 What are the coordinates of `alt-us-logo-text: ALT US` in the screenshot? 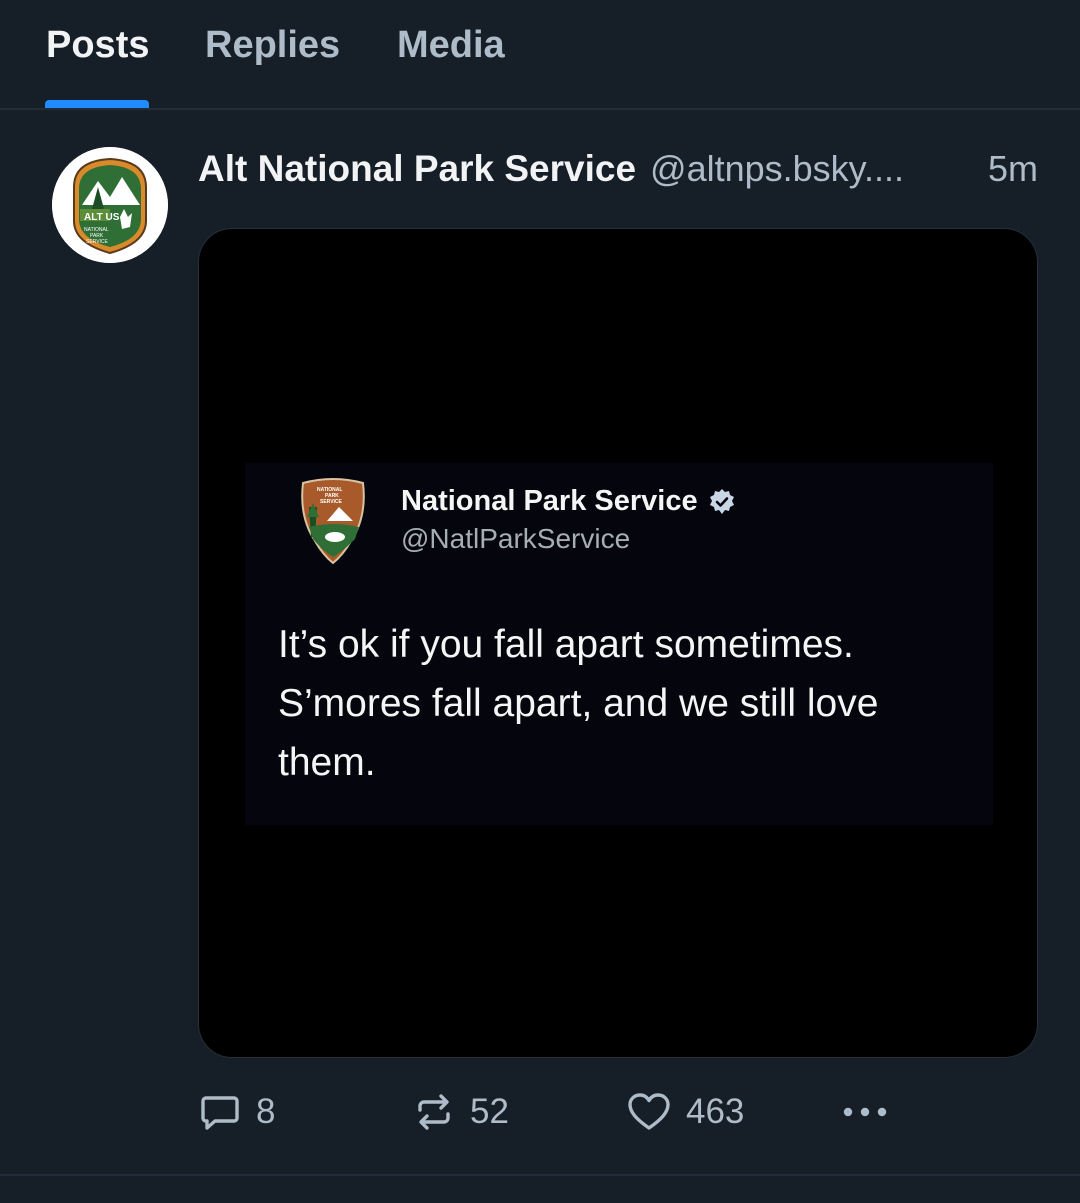 It's located at (102, 217).